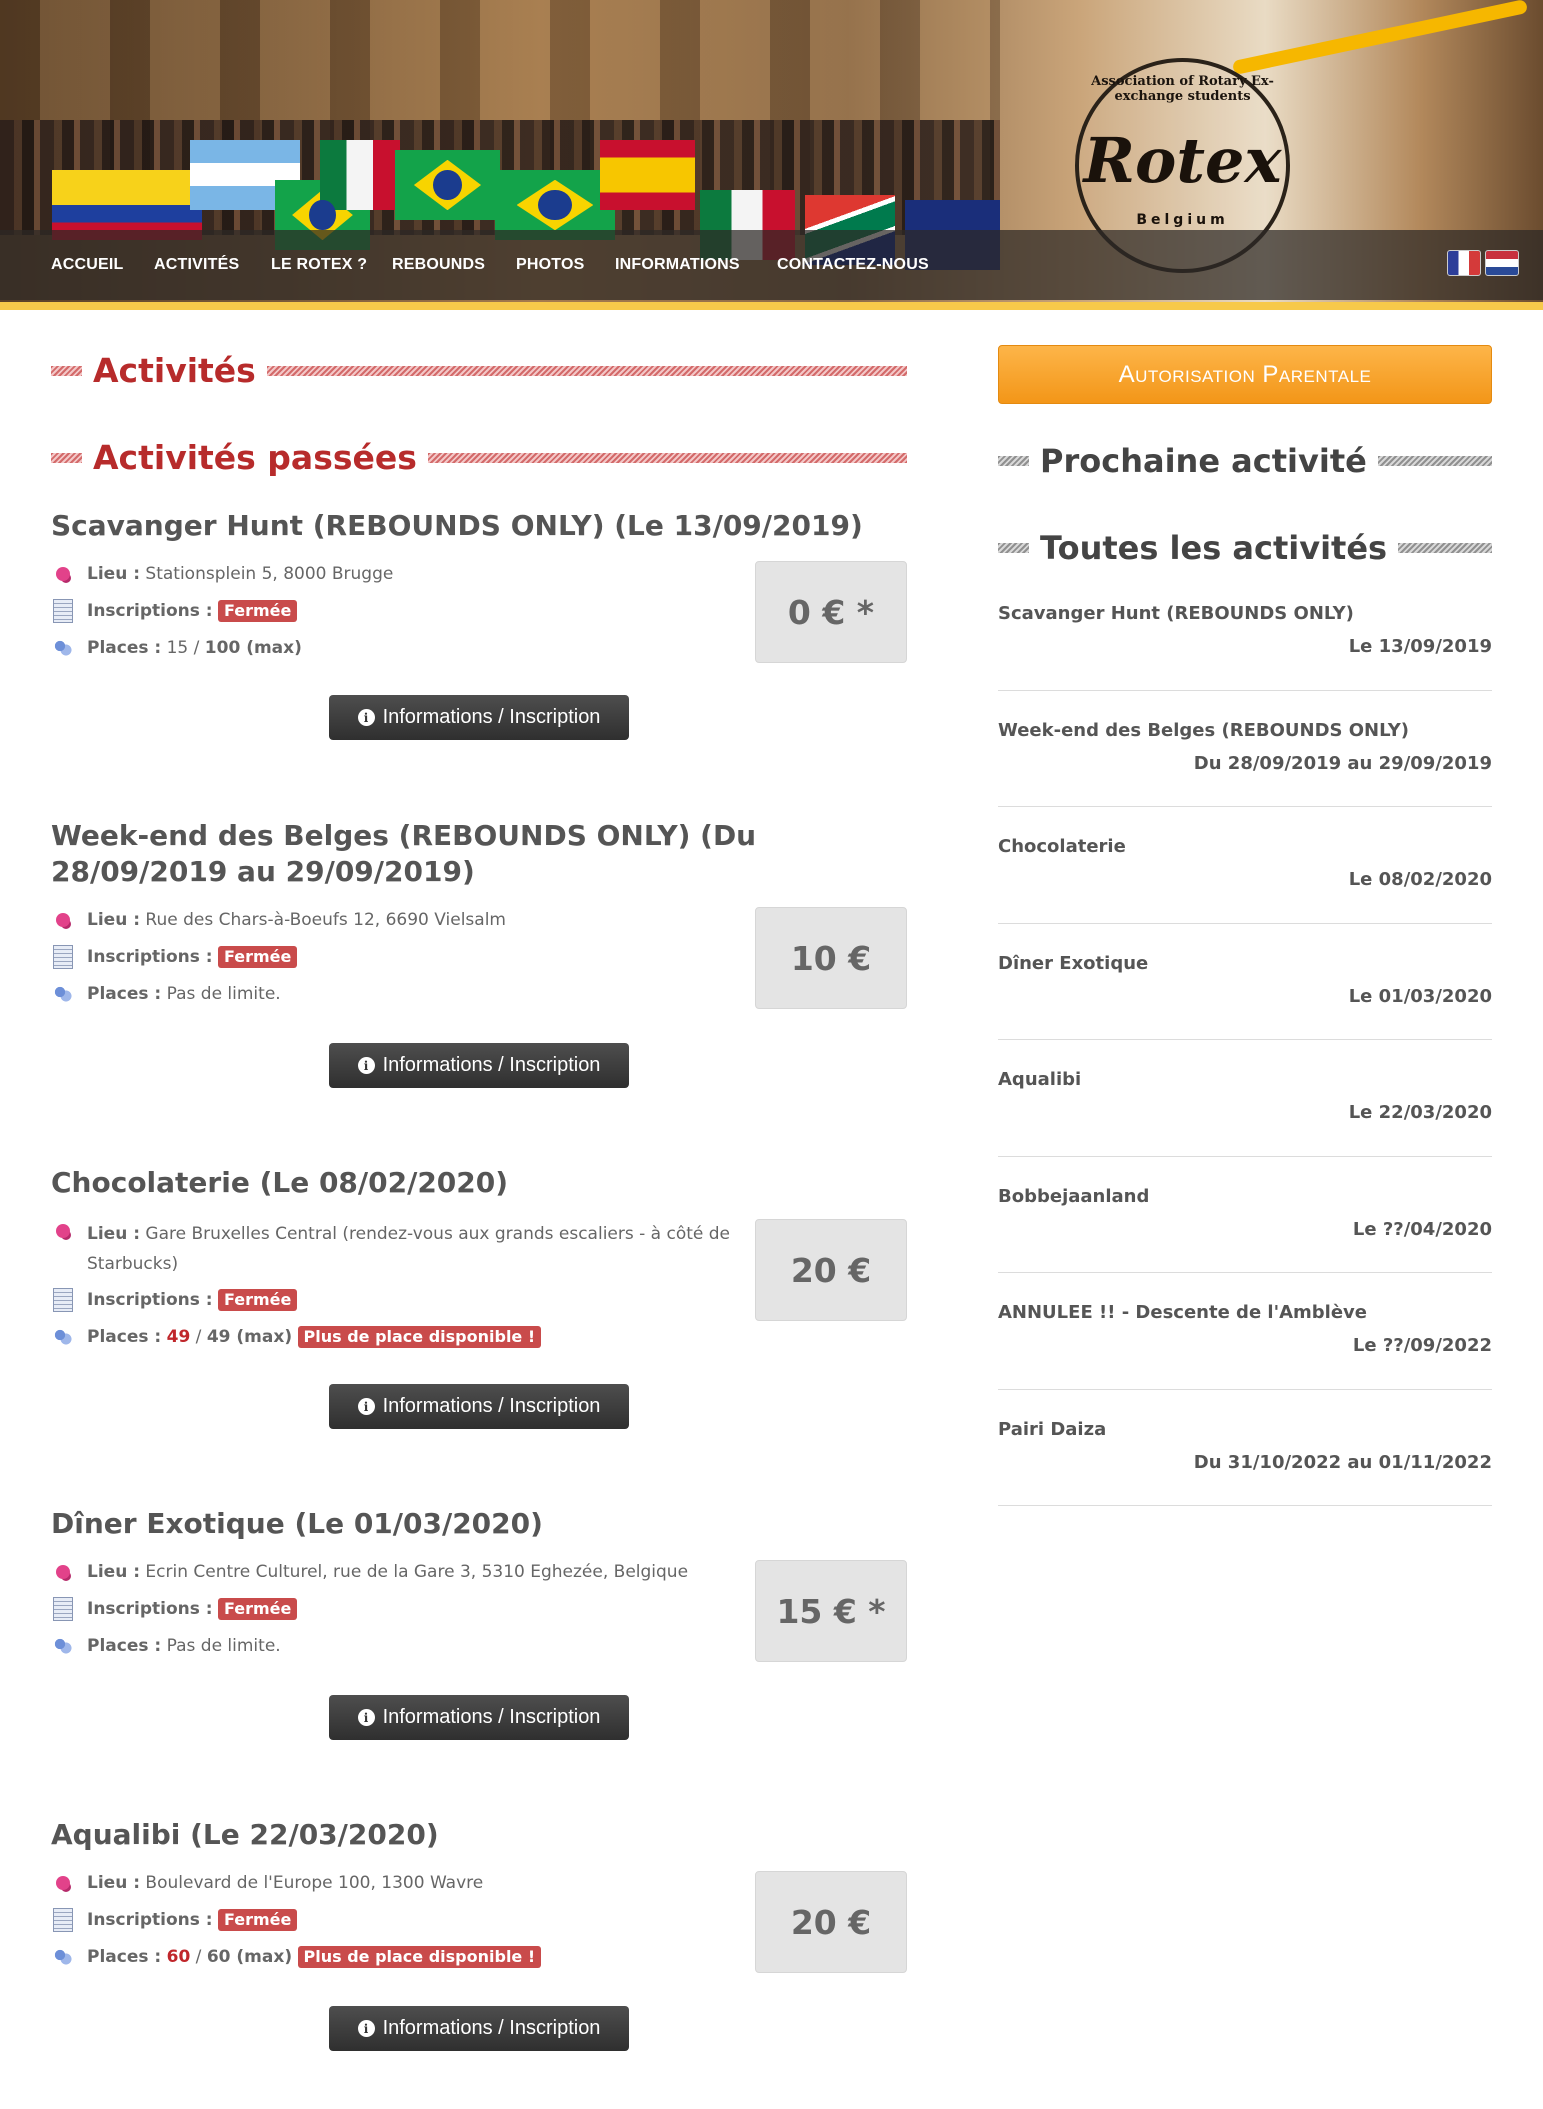  Describe the element at coordinates (1245, 1112) in the screenshot. I see `sidebar-activity-item: Aqualibi Le 22/03/2020` at that location.